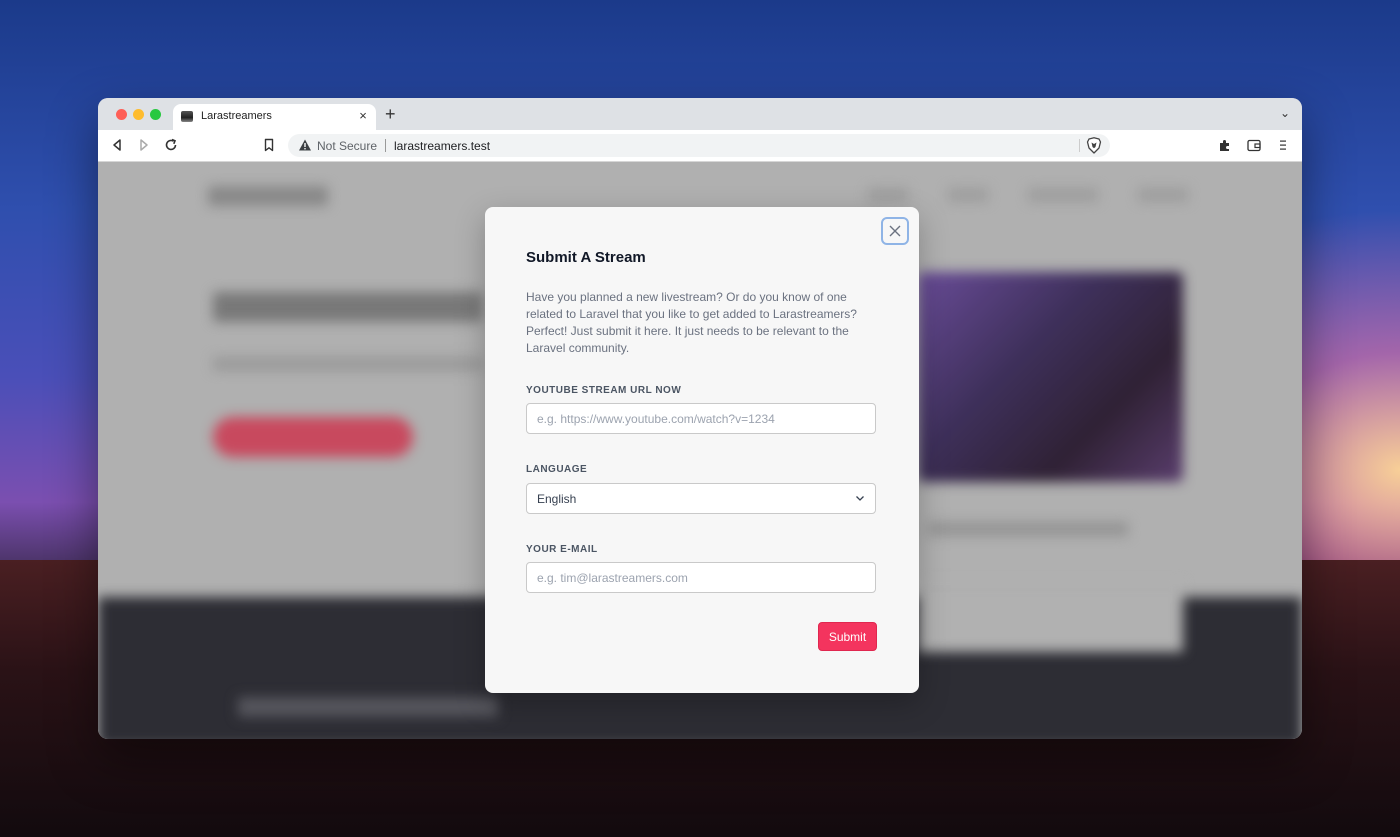  I want to click on warning-icon, so click(305, 145).